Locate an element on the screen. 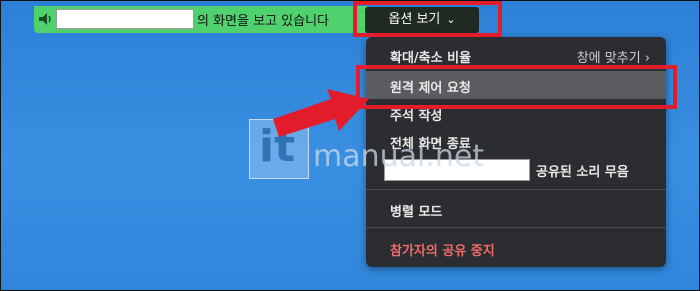 This screenshot has height=291, width=700. menu-item-label: 병렬 모드 is located at coordinates (416, 212).